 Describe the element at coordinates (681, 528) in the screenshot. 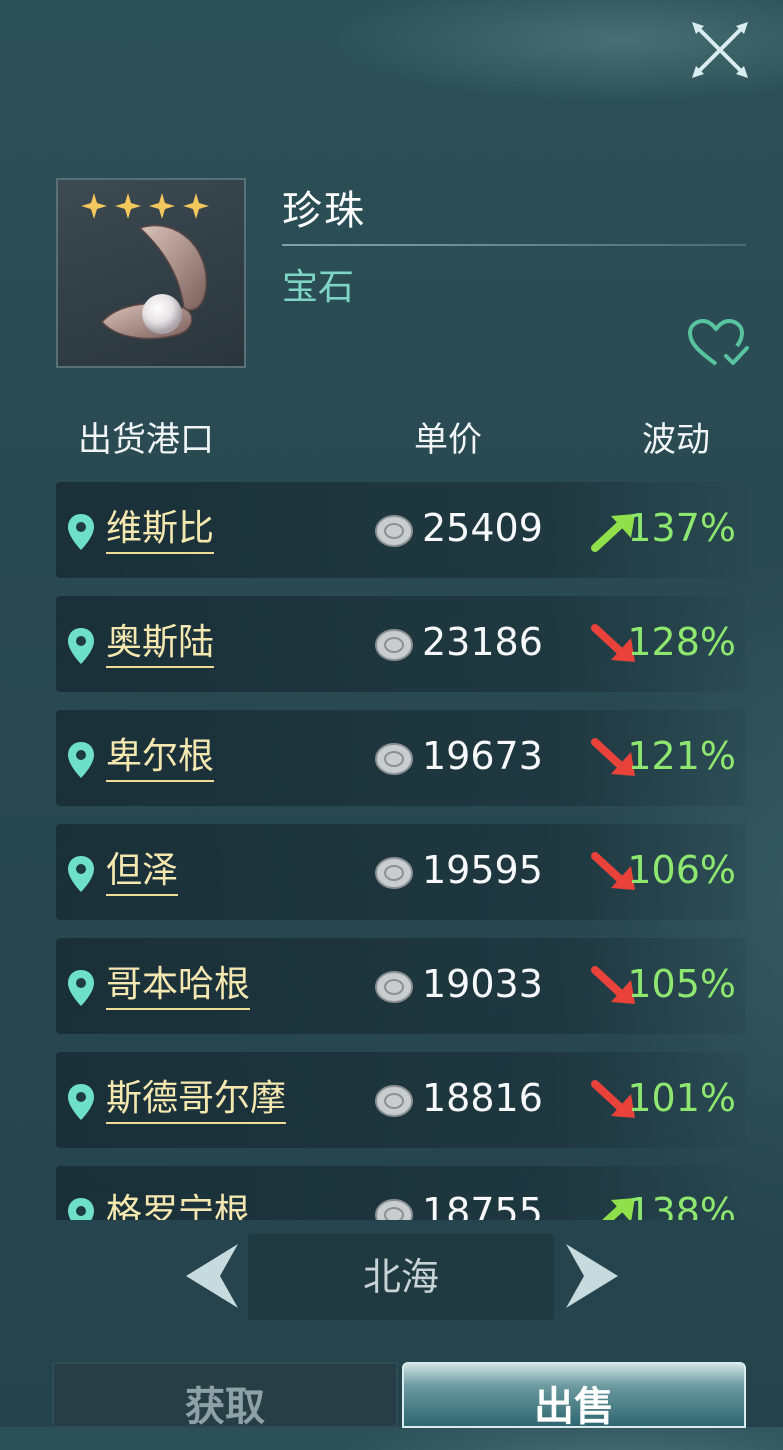

I see `price-change-percent: 137%` at that location.